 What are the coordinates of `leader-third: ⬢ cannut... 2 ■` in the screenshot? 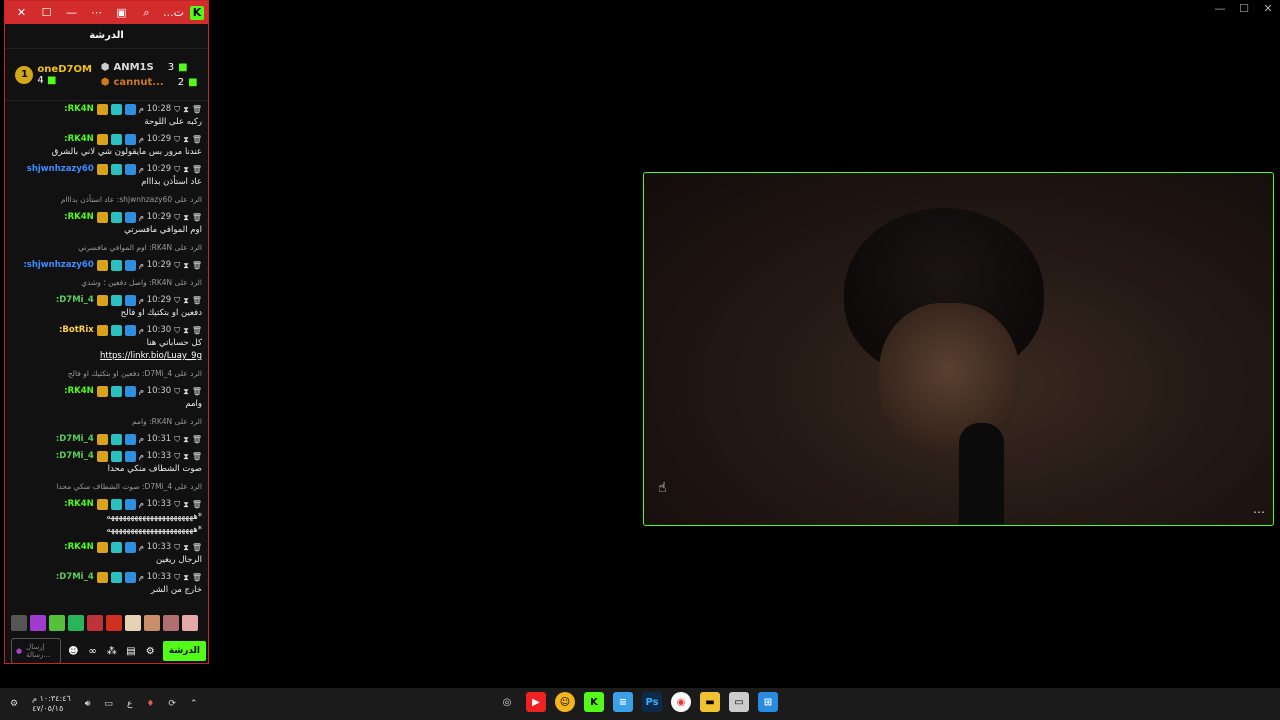 It's located at (149, 82).